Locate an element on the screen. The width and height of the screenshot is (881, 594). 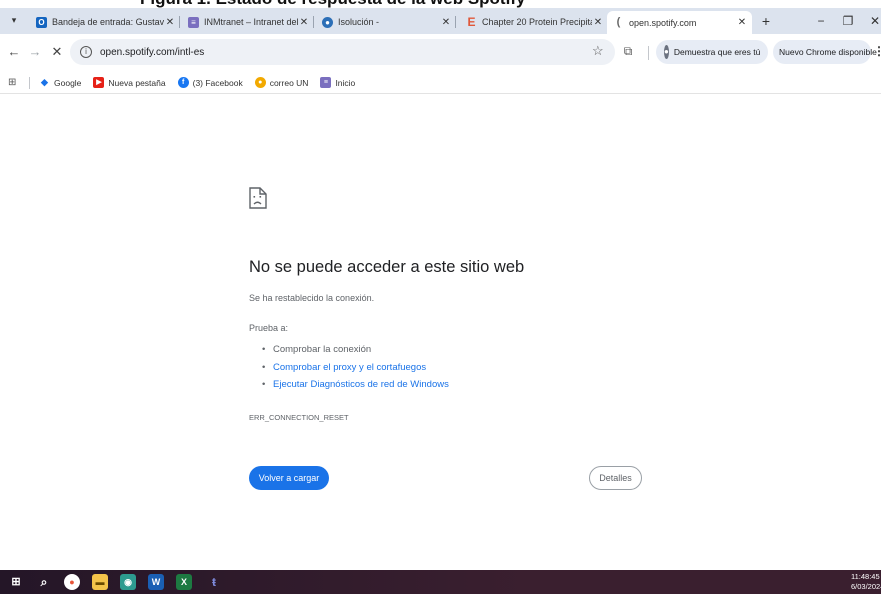
back-arrow-icon: ← is located at coordinates (14, 52).